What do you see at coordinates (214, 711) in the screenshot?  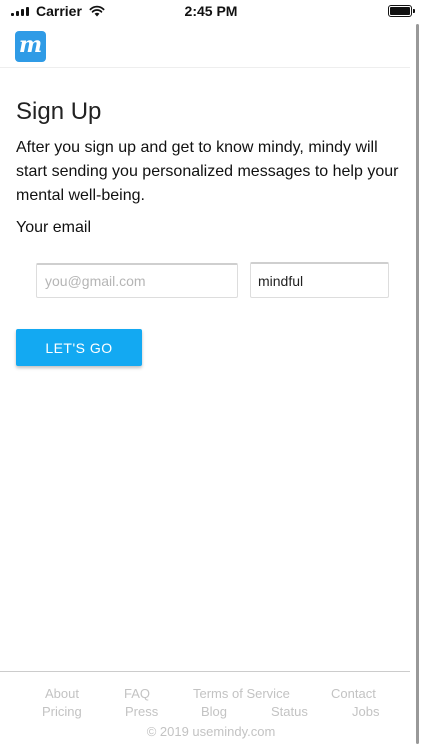 I see `footer-link-blog: Blog` at bounding box center [214, 711].